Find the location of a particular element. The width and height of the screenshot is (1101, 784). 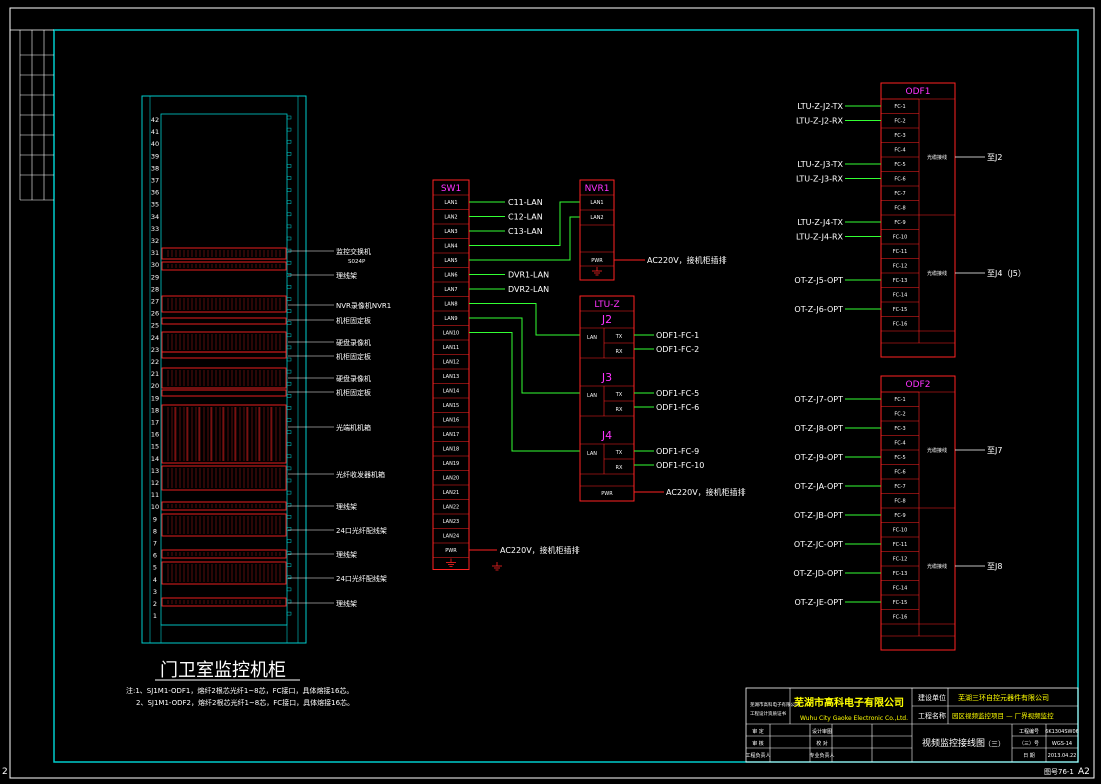

u-number: 3 is located at coordinates (155, 592).